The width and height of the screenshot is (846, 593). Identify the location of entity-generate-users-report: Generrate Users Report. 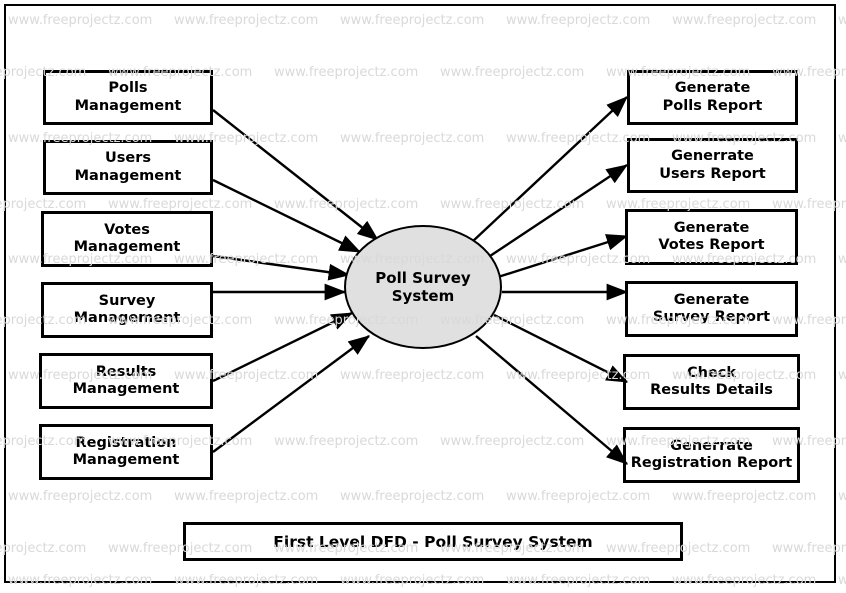
(712, 165).